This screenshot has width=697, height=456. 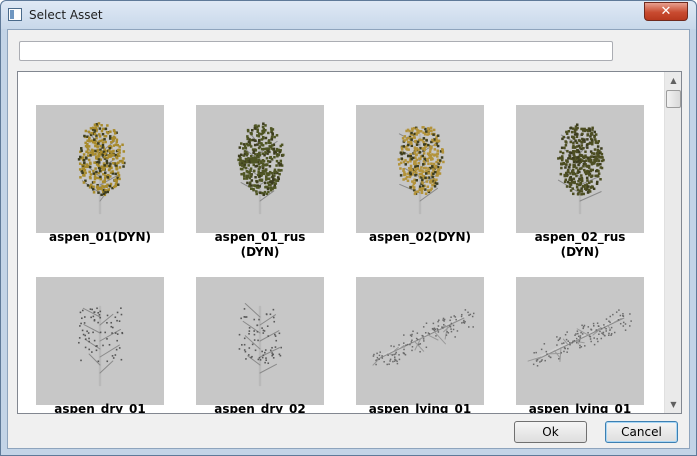 I want to click on asset-tile: aspen_02(DYN), so click(x=420, y=187).